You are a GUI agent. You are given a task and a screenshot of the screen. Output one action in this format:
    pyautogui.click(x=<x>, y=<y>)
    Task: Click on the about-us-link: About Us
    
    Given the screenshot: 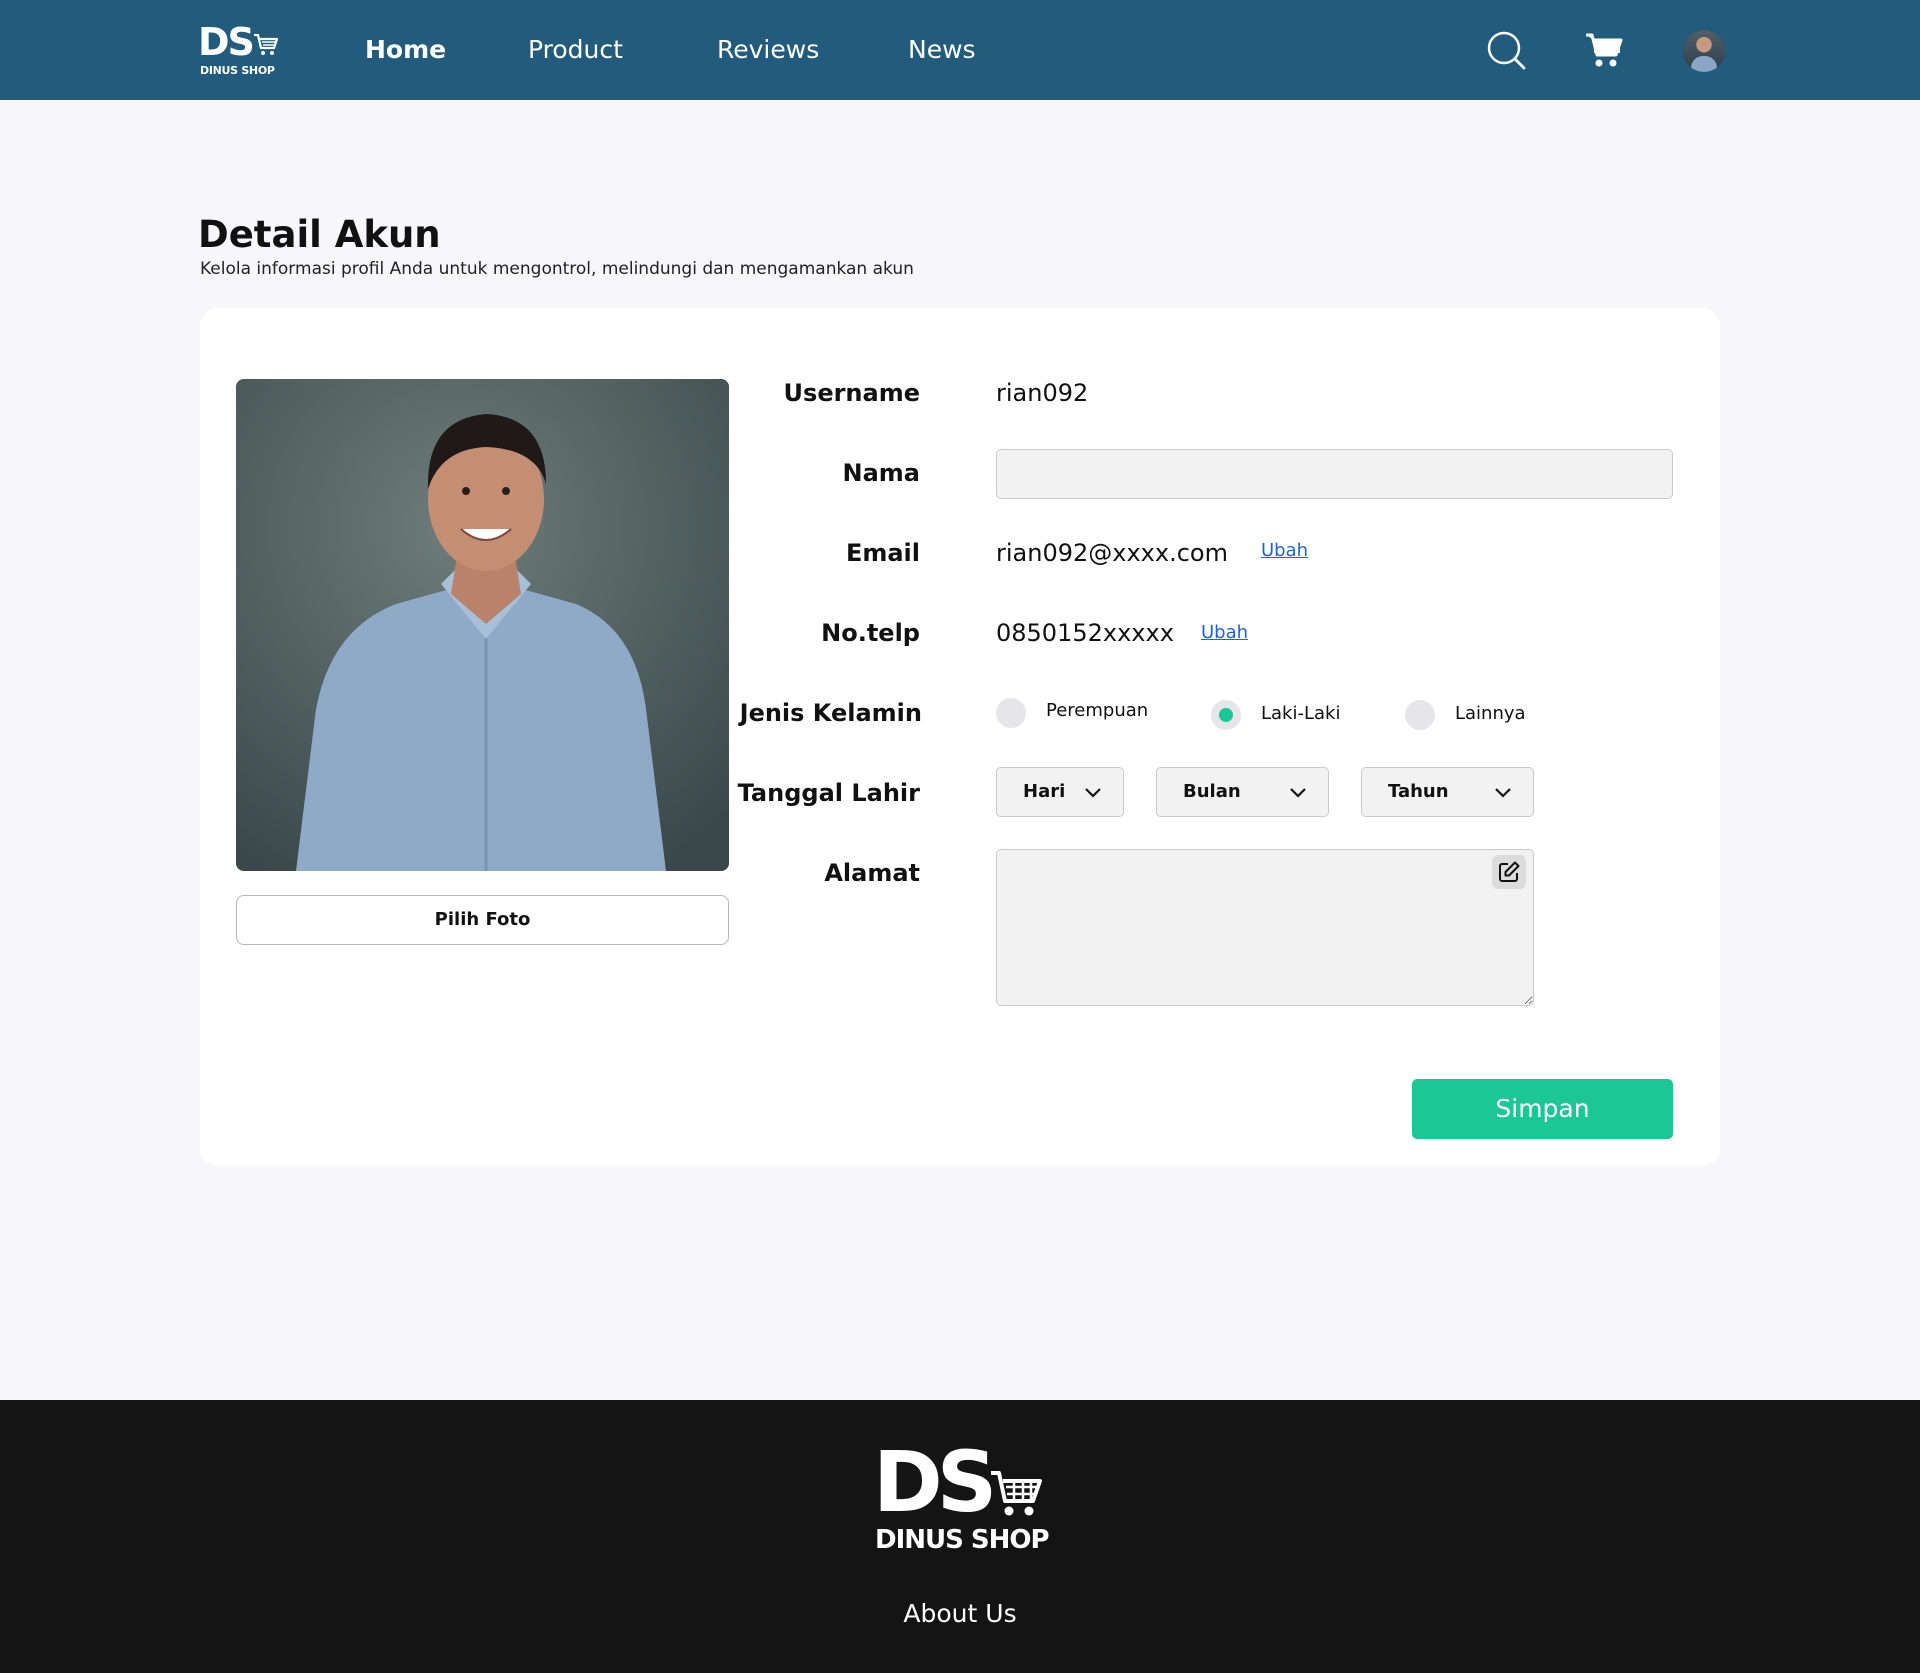 What is the action you would take?
    pyautogui.click(x=960, y=1614)
    